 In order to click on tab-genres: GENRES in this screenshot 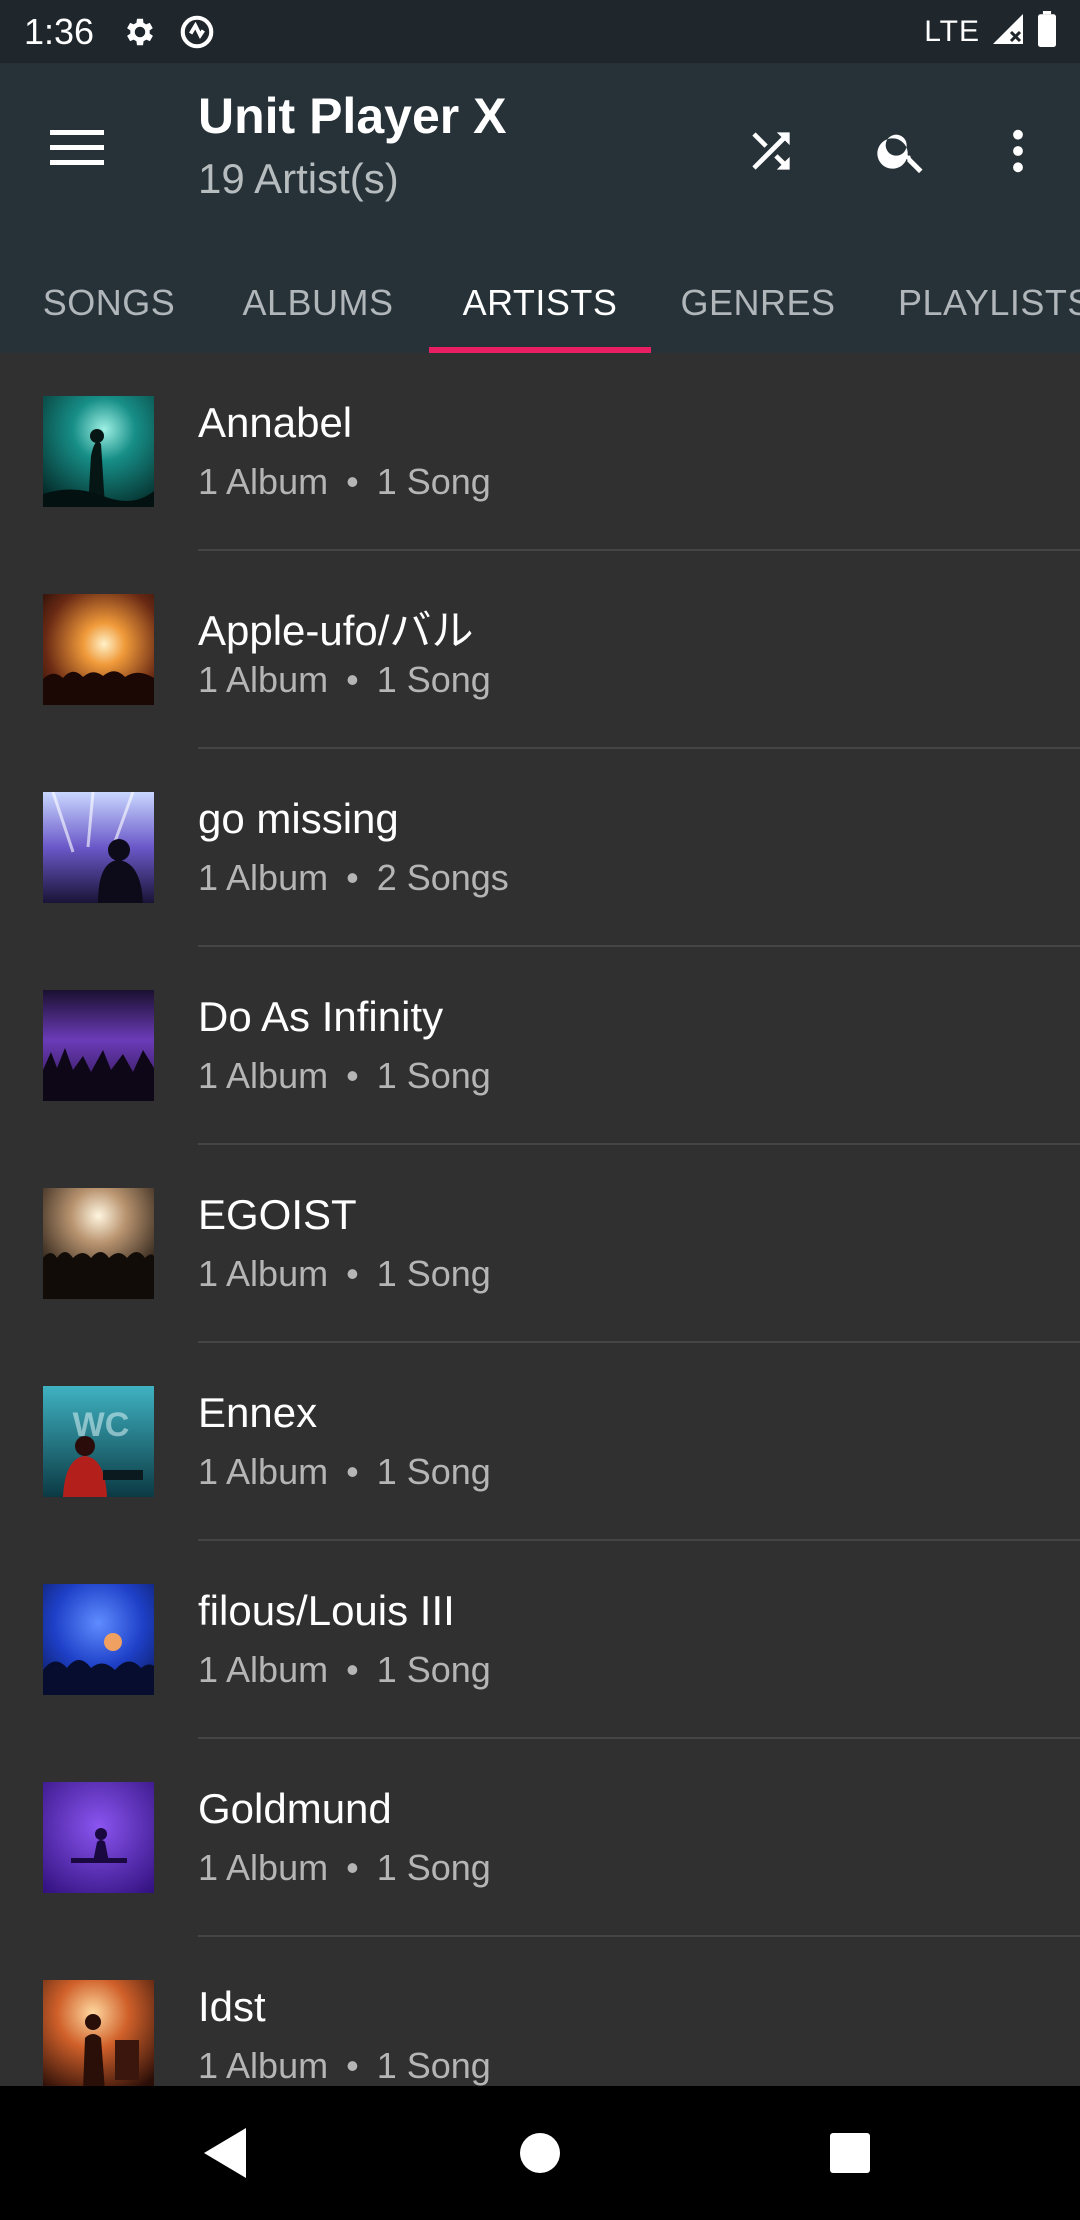, I will do `click(758, 303)`.